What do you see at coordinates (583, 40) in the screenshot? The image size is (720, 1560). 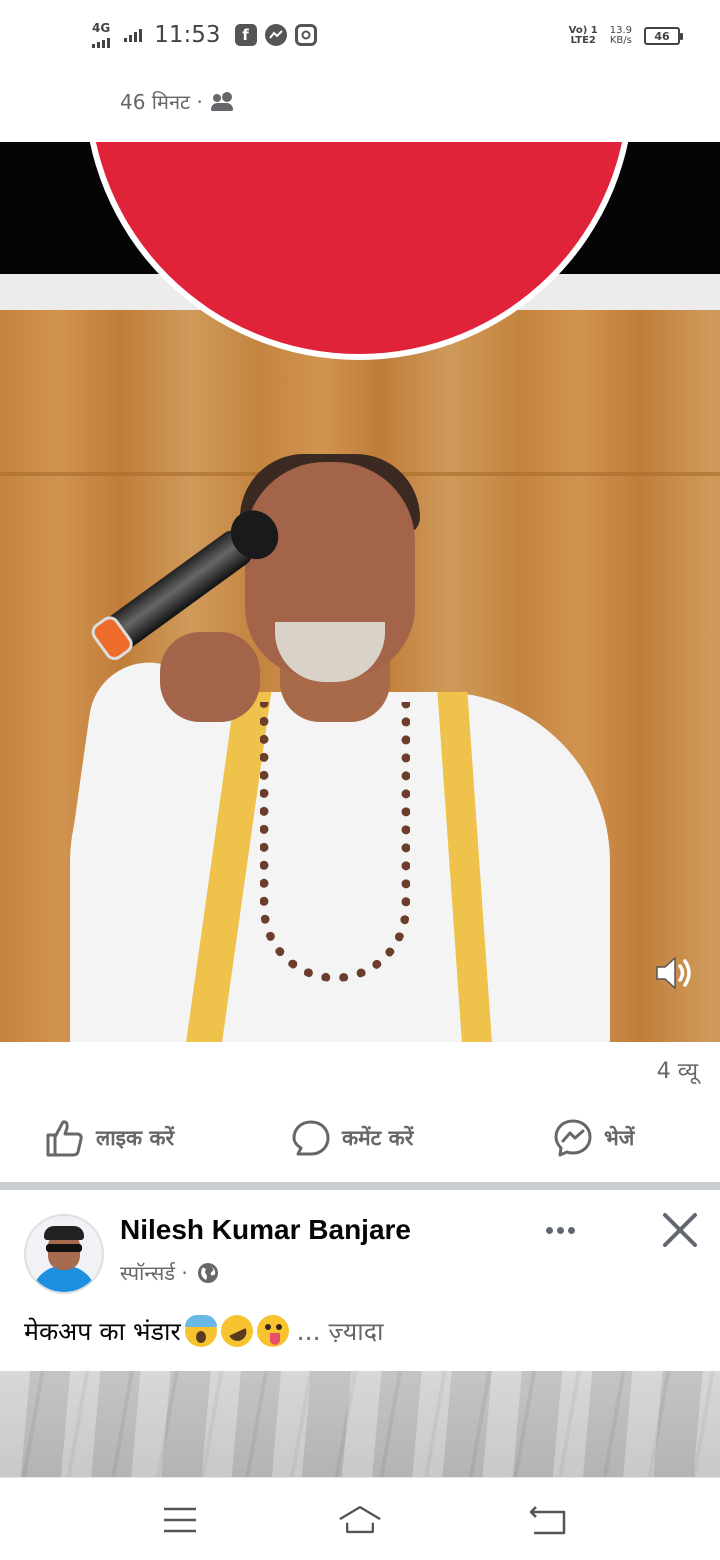 I see `volte-bottom: LTE2` at bounding box center [583, 40].